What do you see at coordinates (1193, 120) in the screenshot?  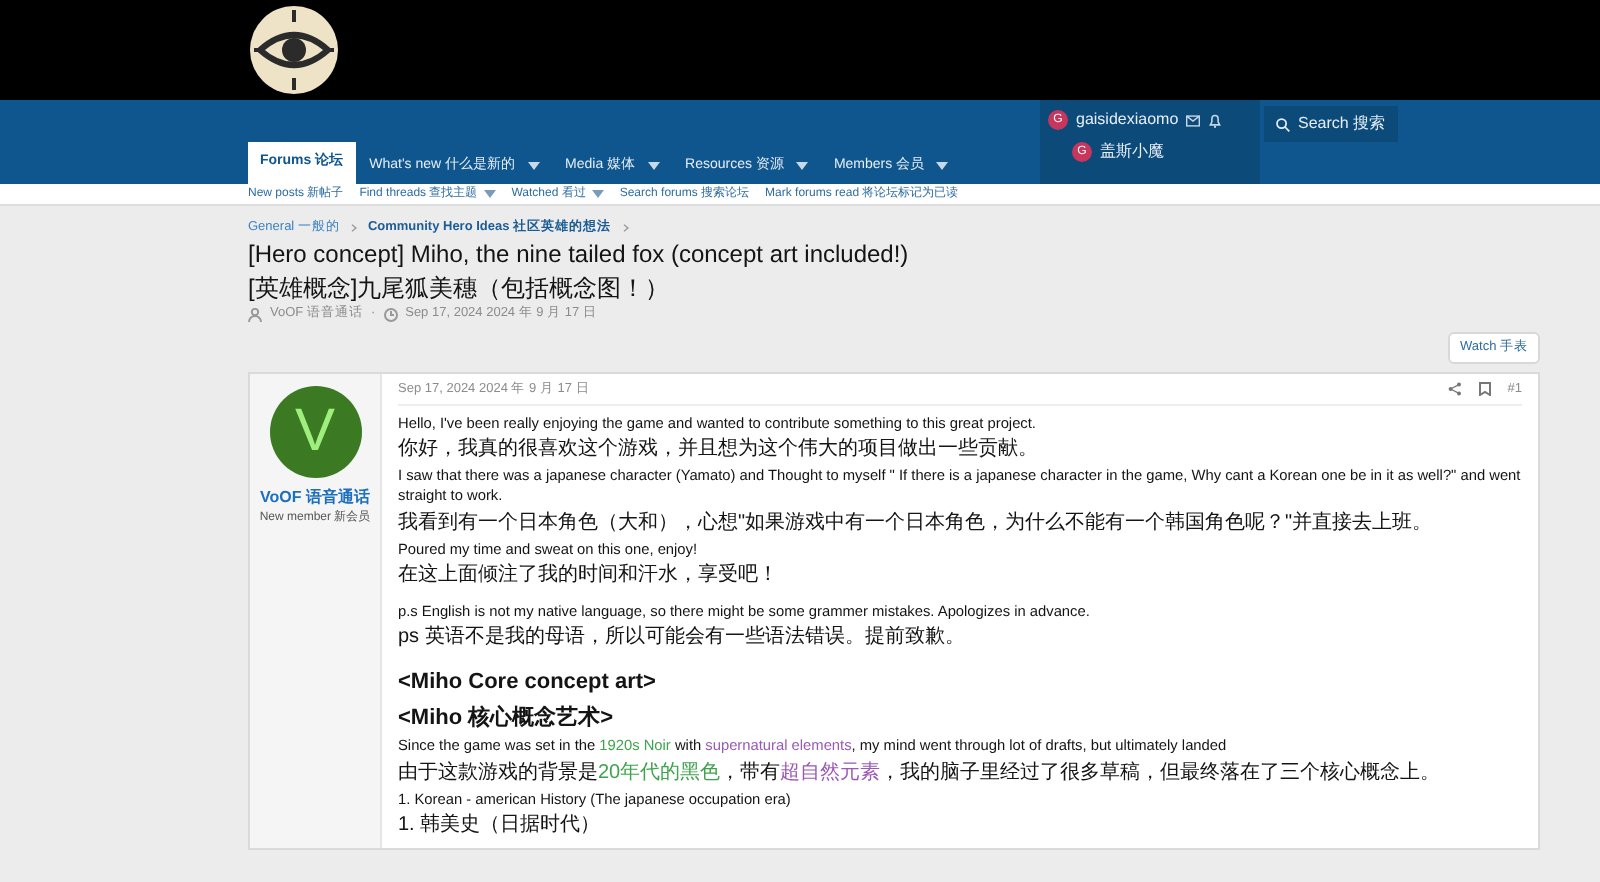 I see `mail-icon` at bounding box center [1193, 120].